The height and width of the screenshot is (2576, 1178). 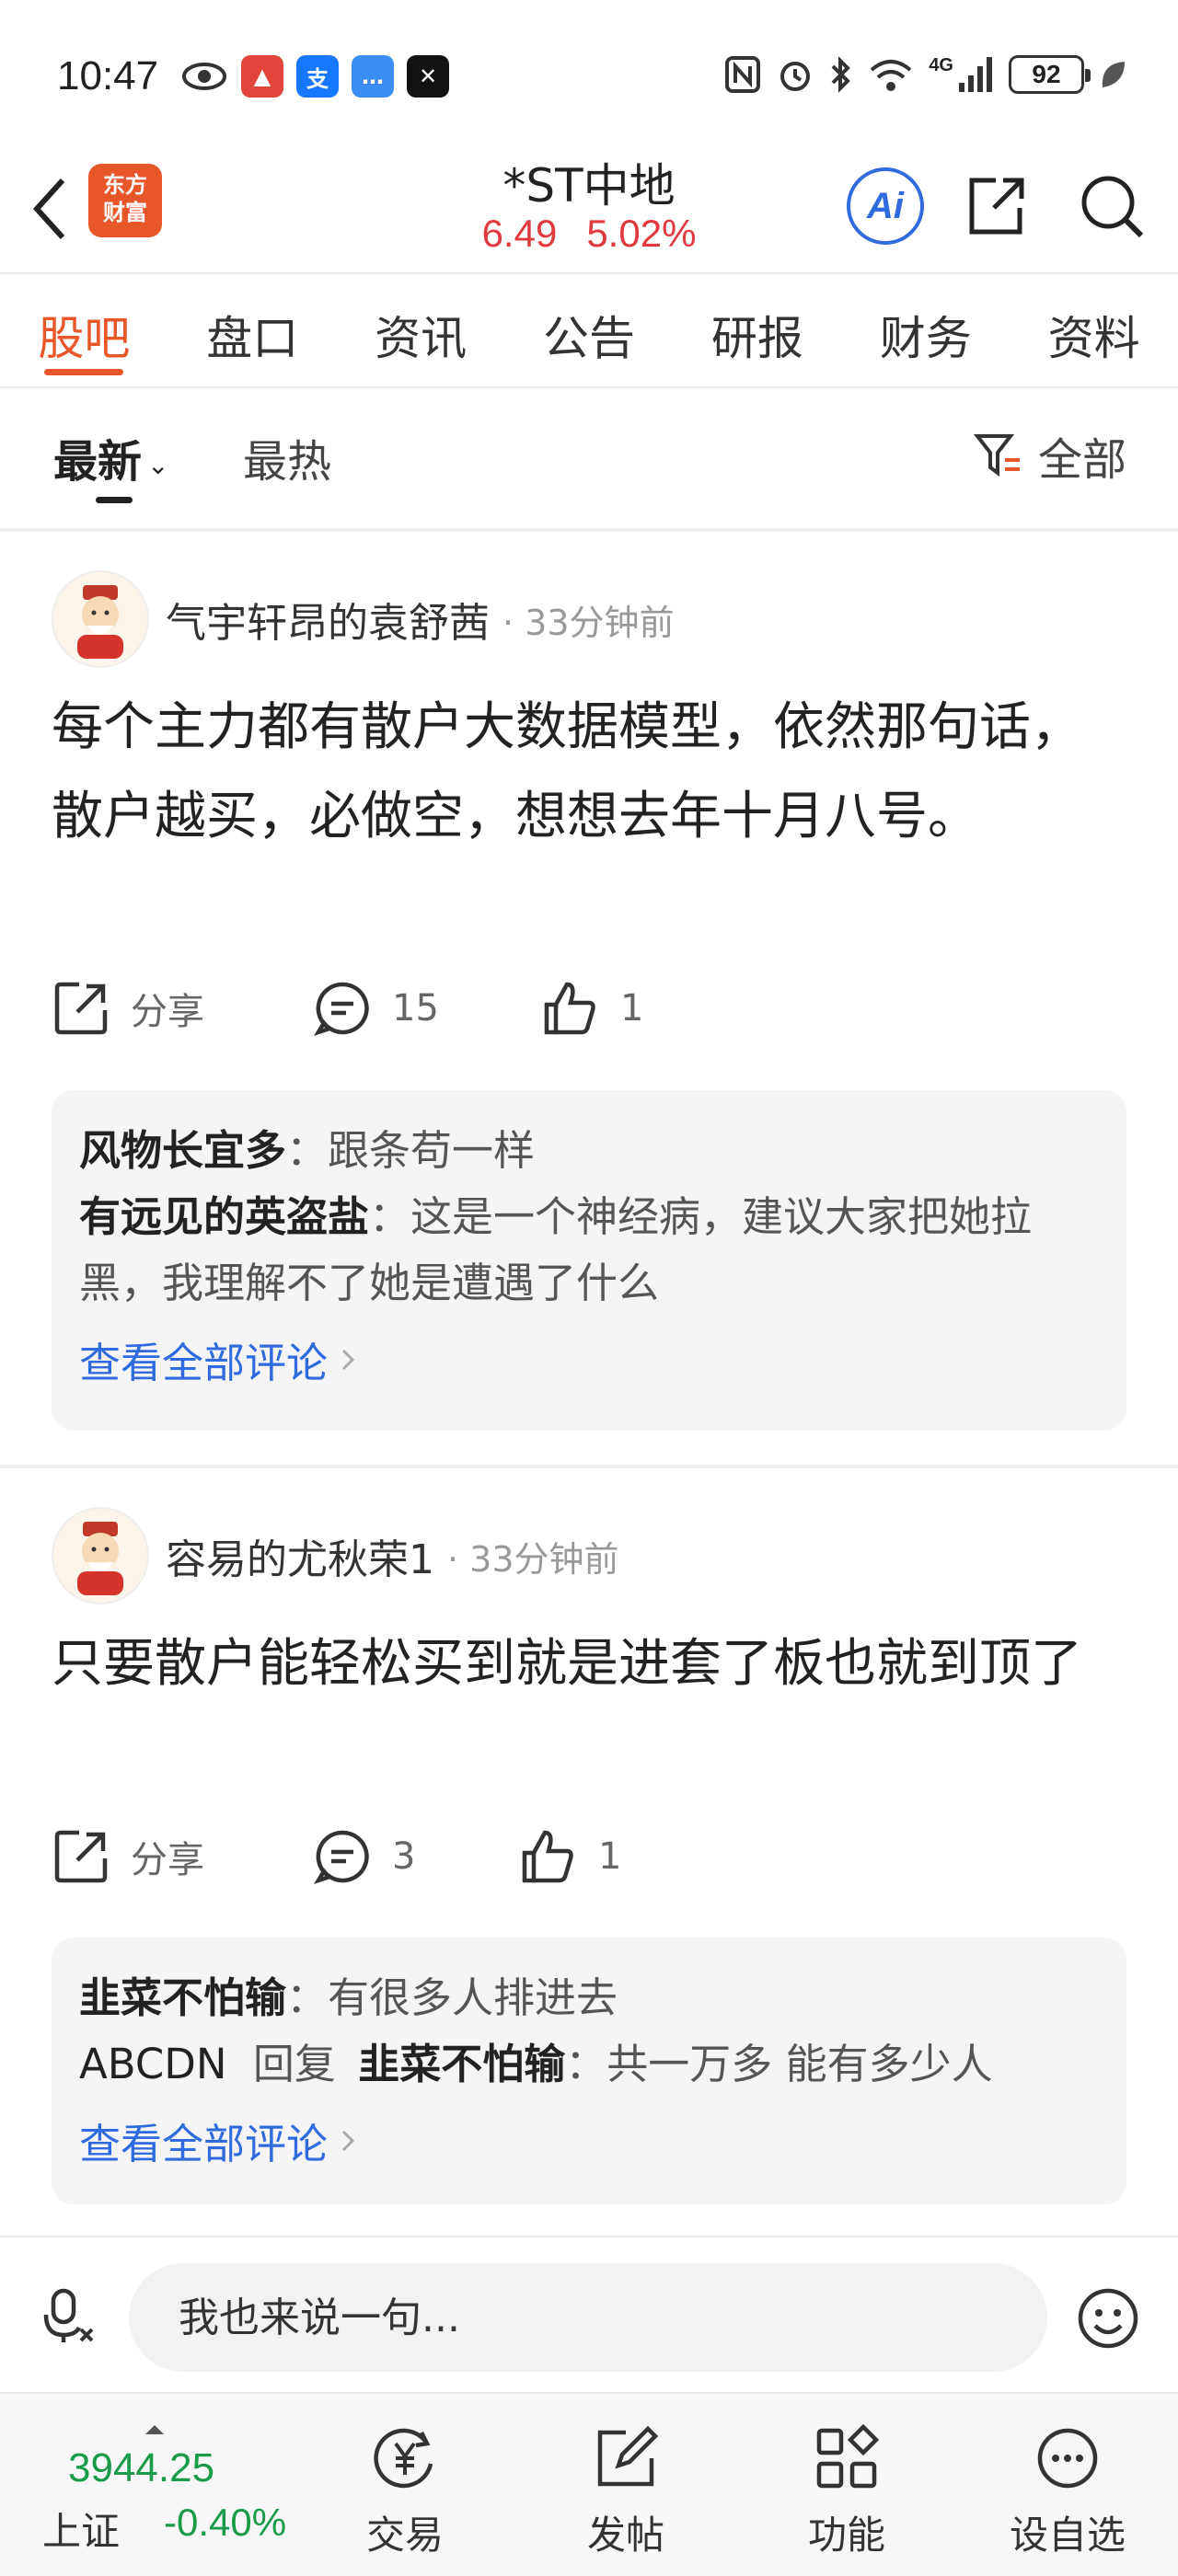 I want to click on nav-post: 发帖, so click(x=626, y=2490).